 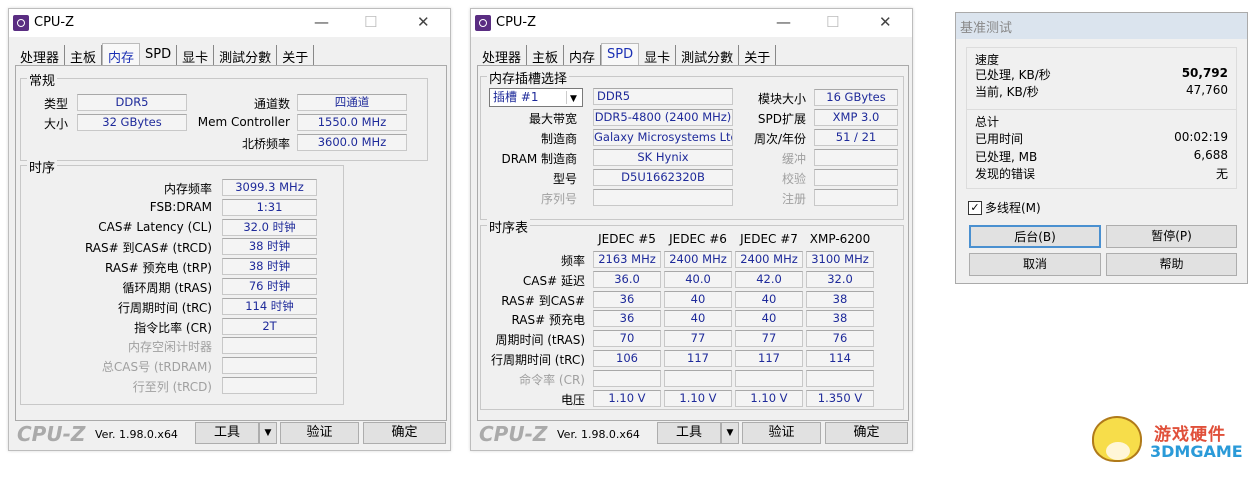 What do you see at coordinates (269, 366) in the screenshot?
I see `timing-9-value` at bounding box center [269, 366].